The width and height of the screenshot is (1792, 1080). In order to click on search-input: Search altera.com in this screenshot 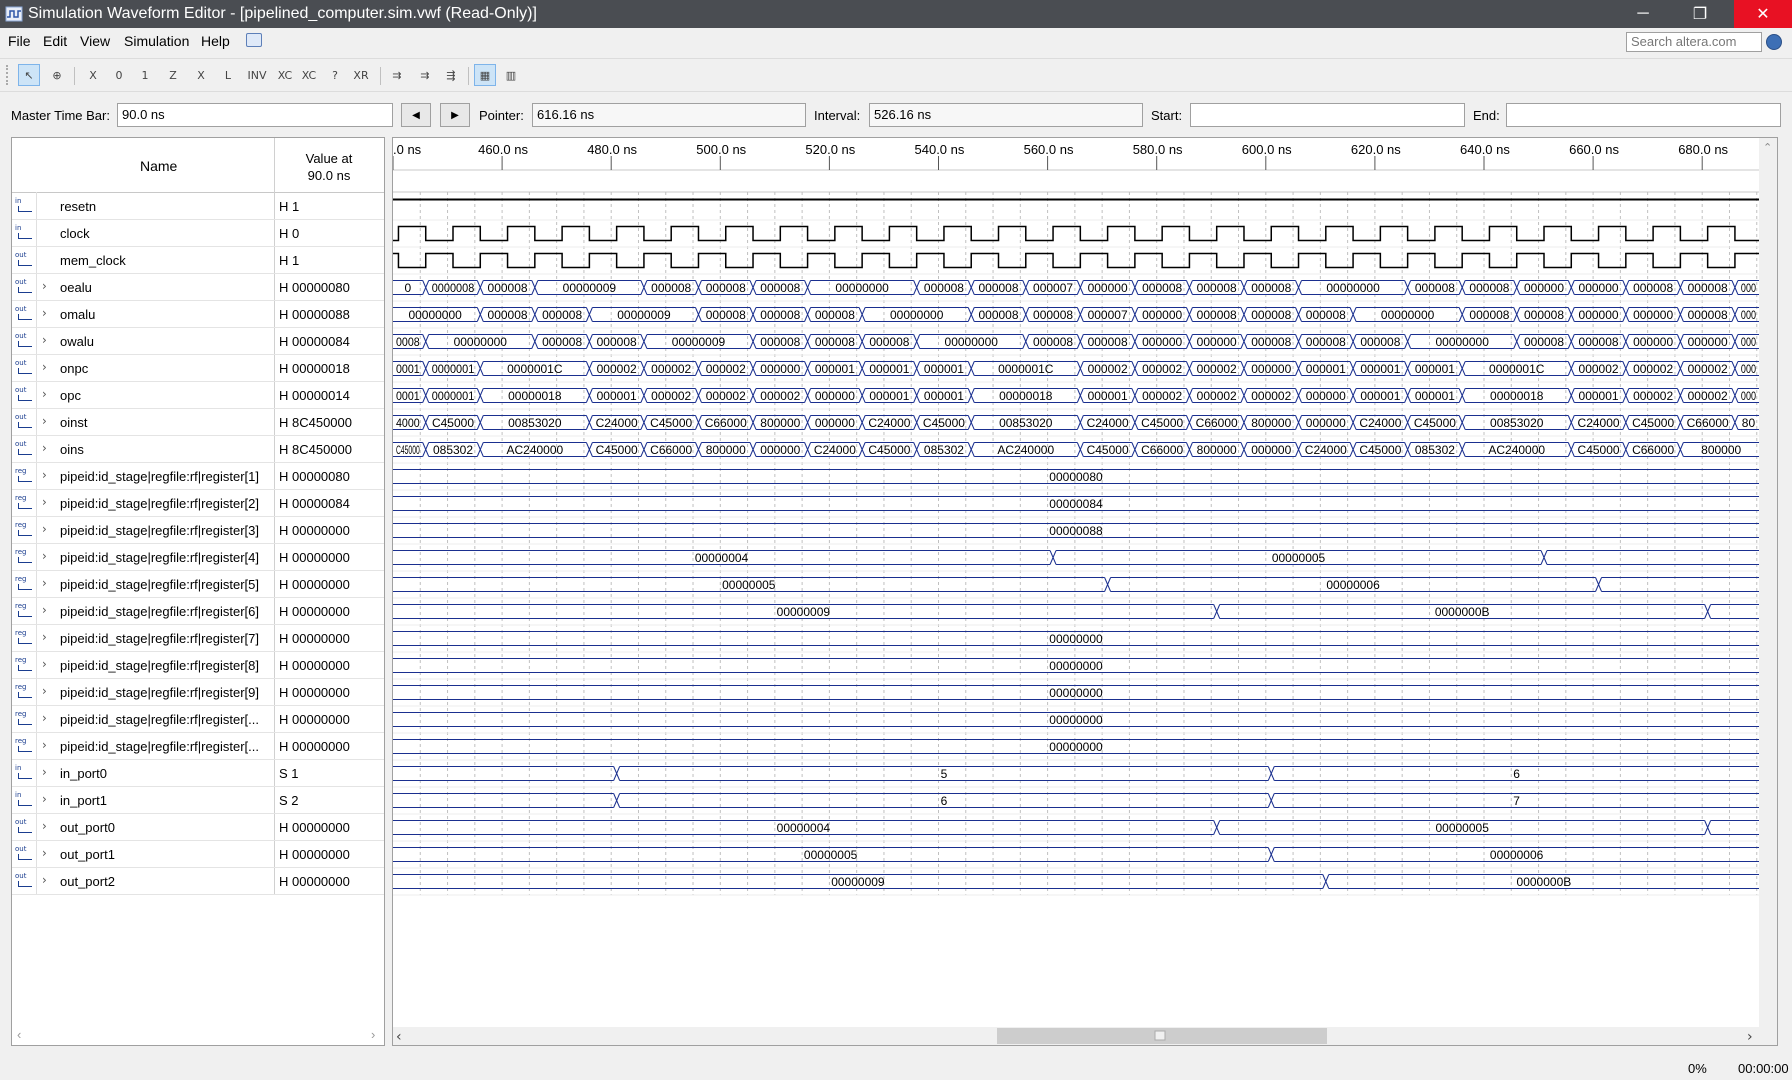, I will do `click(1694, 42)`.